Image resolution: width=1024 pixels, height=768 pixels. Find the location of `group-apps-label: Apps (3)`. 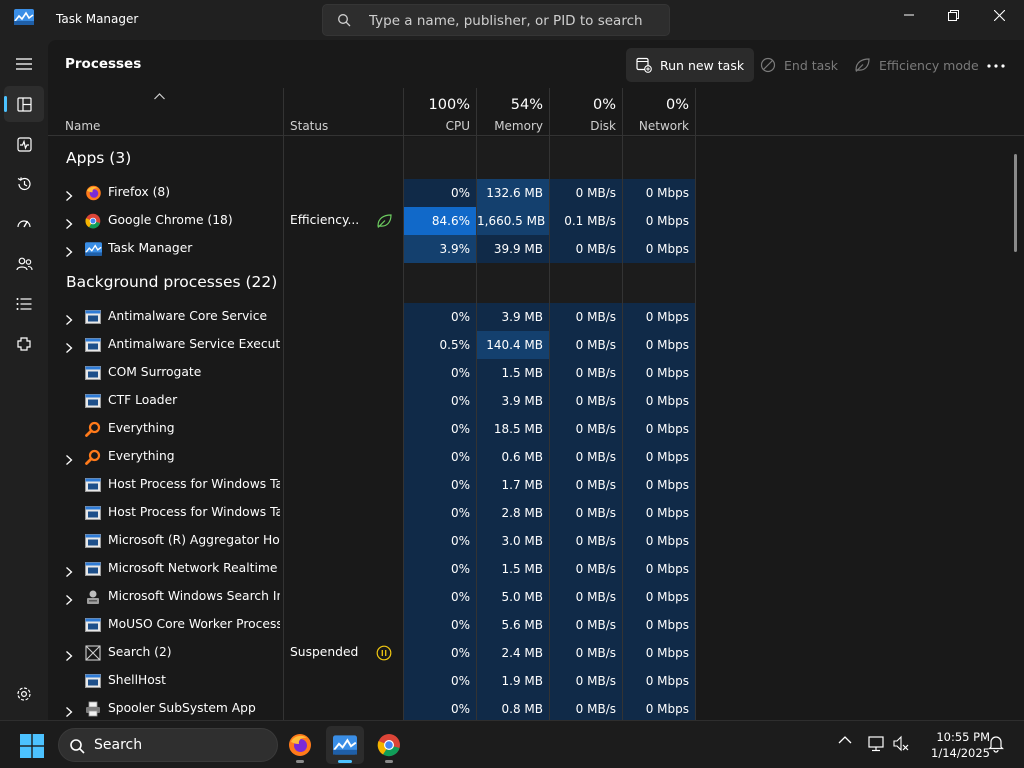

group-apps-label: Apps (3) is located at coordinates (99, 158).